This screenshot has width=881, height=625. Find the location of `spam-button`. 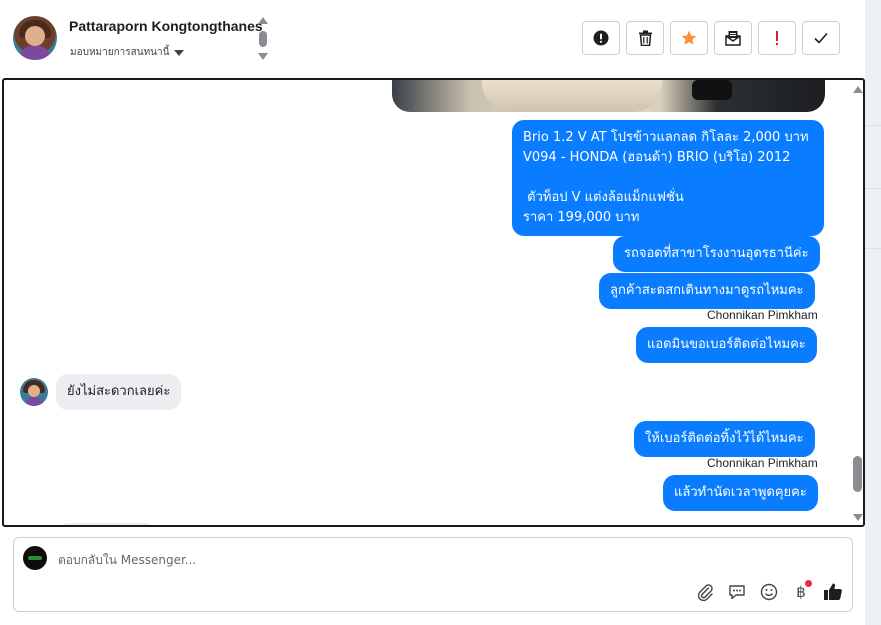

spam-button is located at coordinates (601, 38).